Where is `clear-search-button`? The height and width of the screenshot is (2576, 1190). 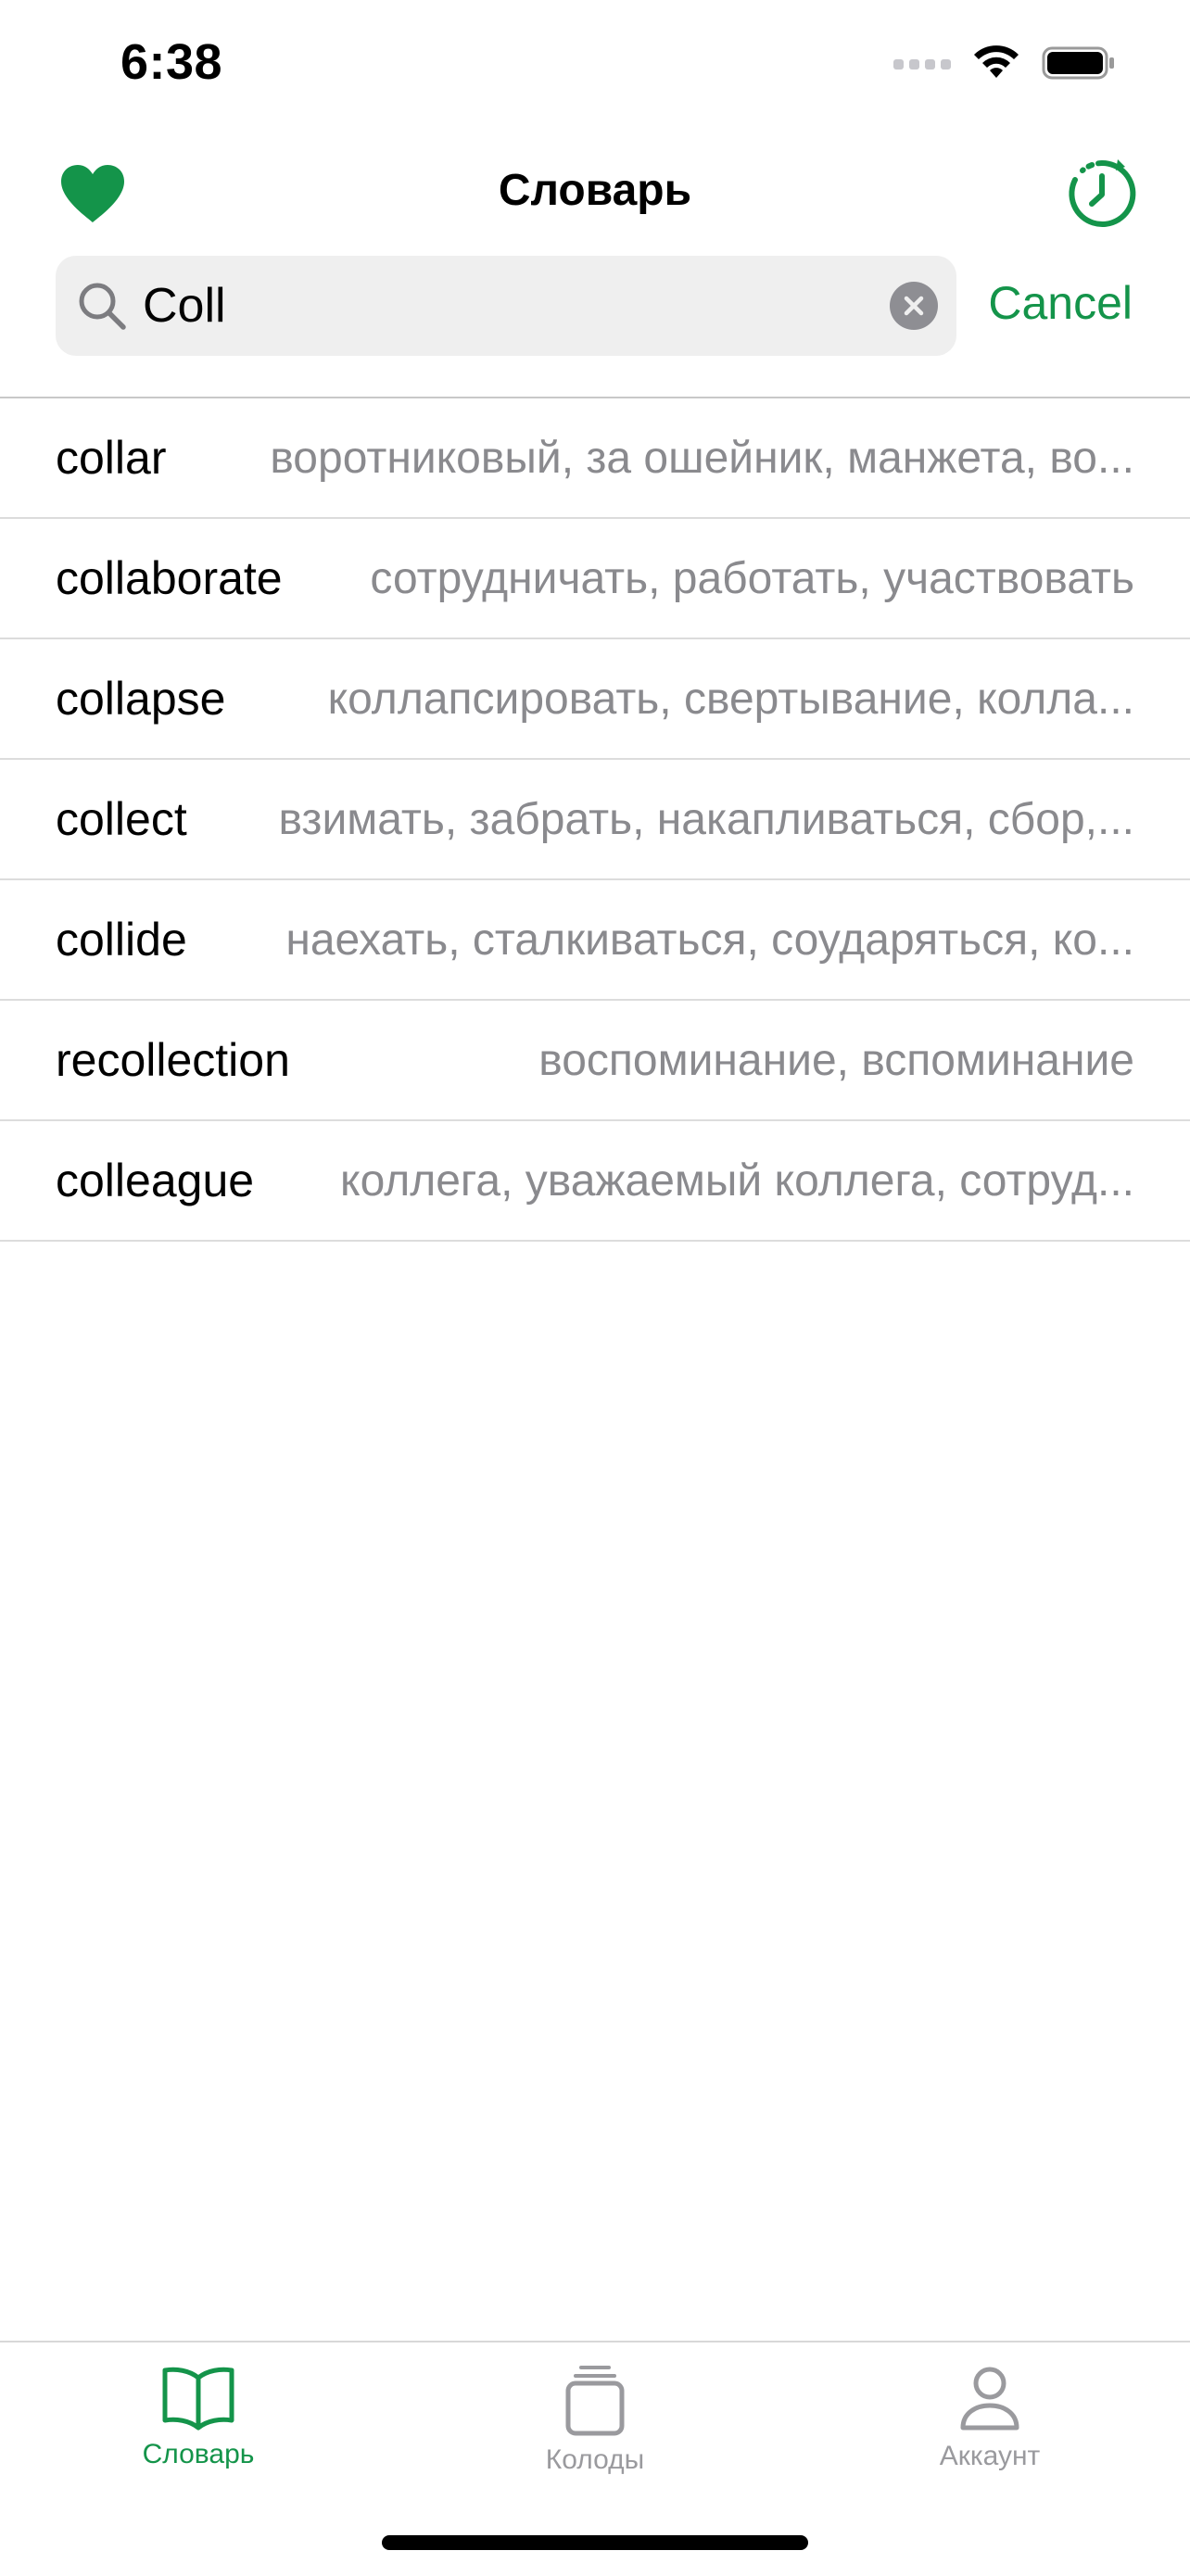
clear-search-button is located at coordinates (914, 306).